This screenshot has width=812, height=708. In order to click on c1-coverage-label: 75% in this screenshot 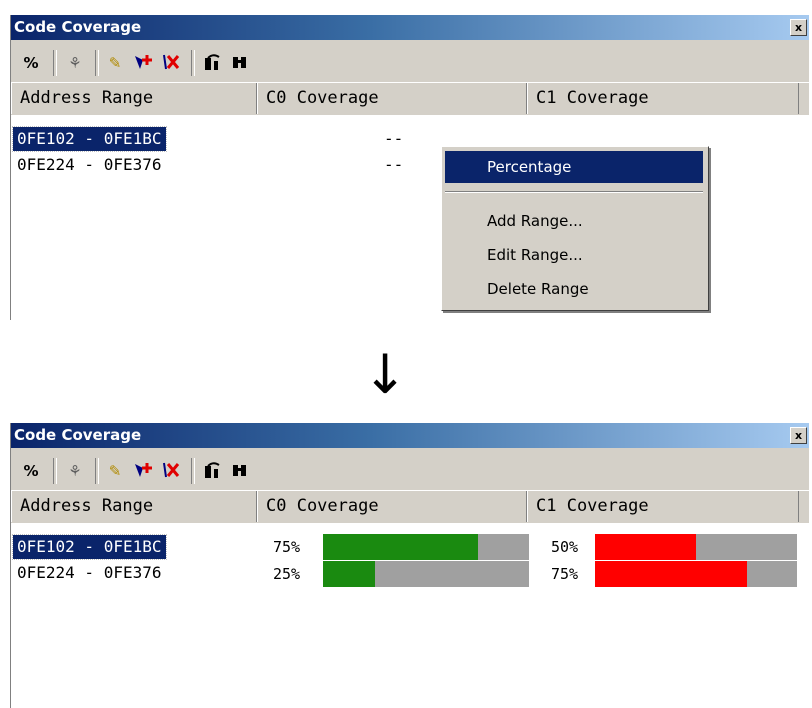, I will do `click(565, 574)`.